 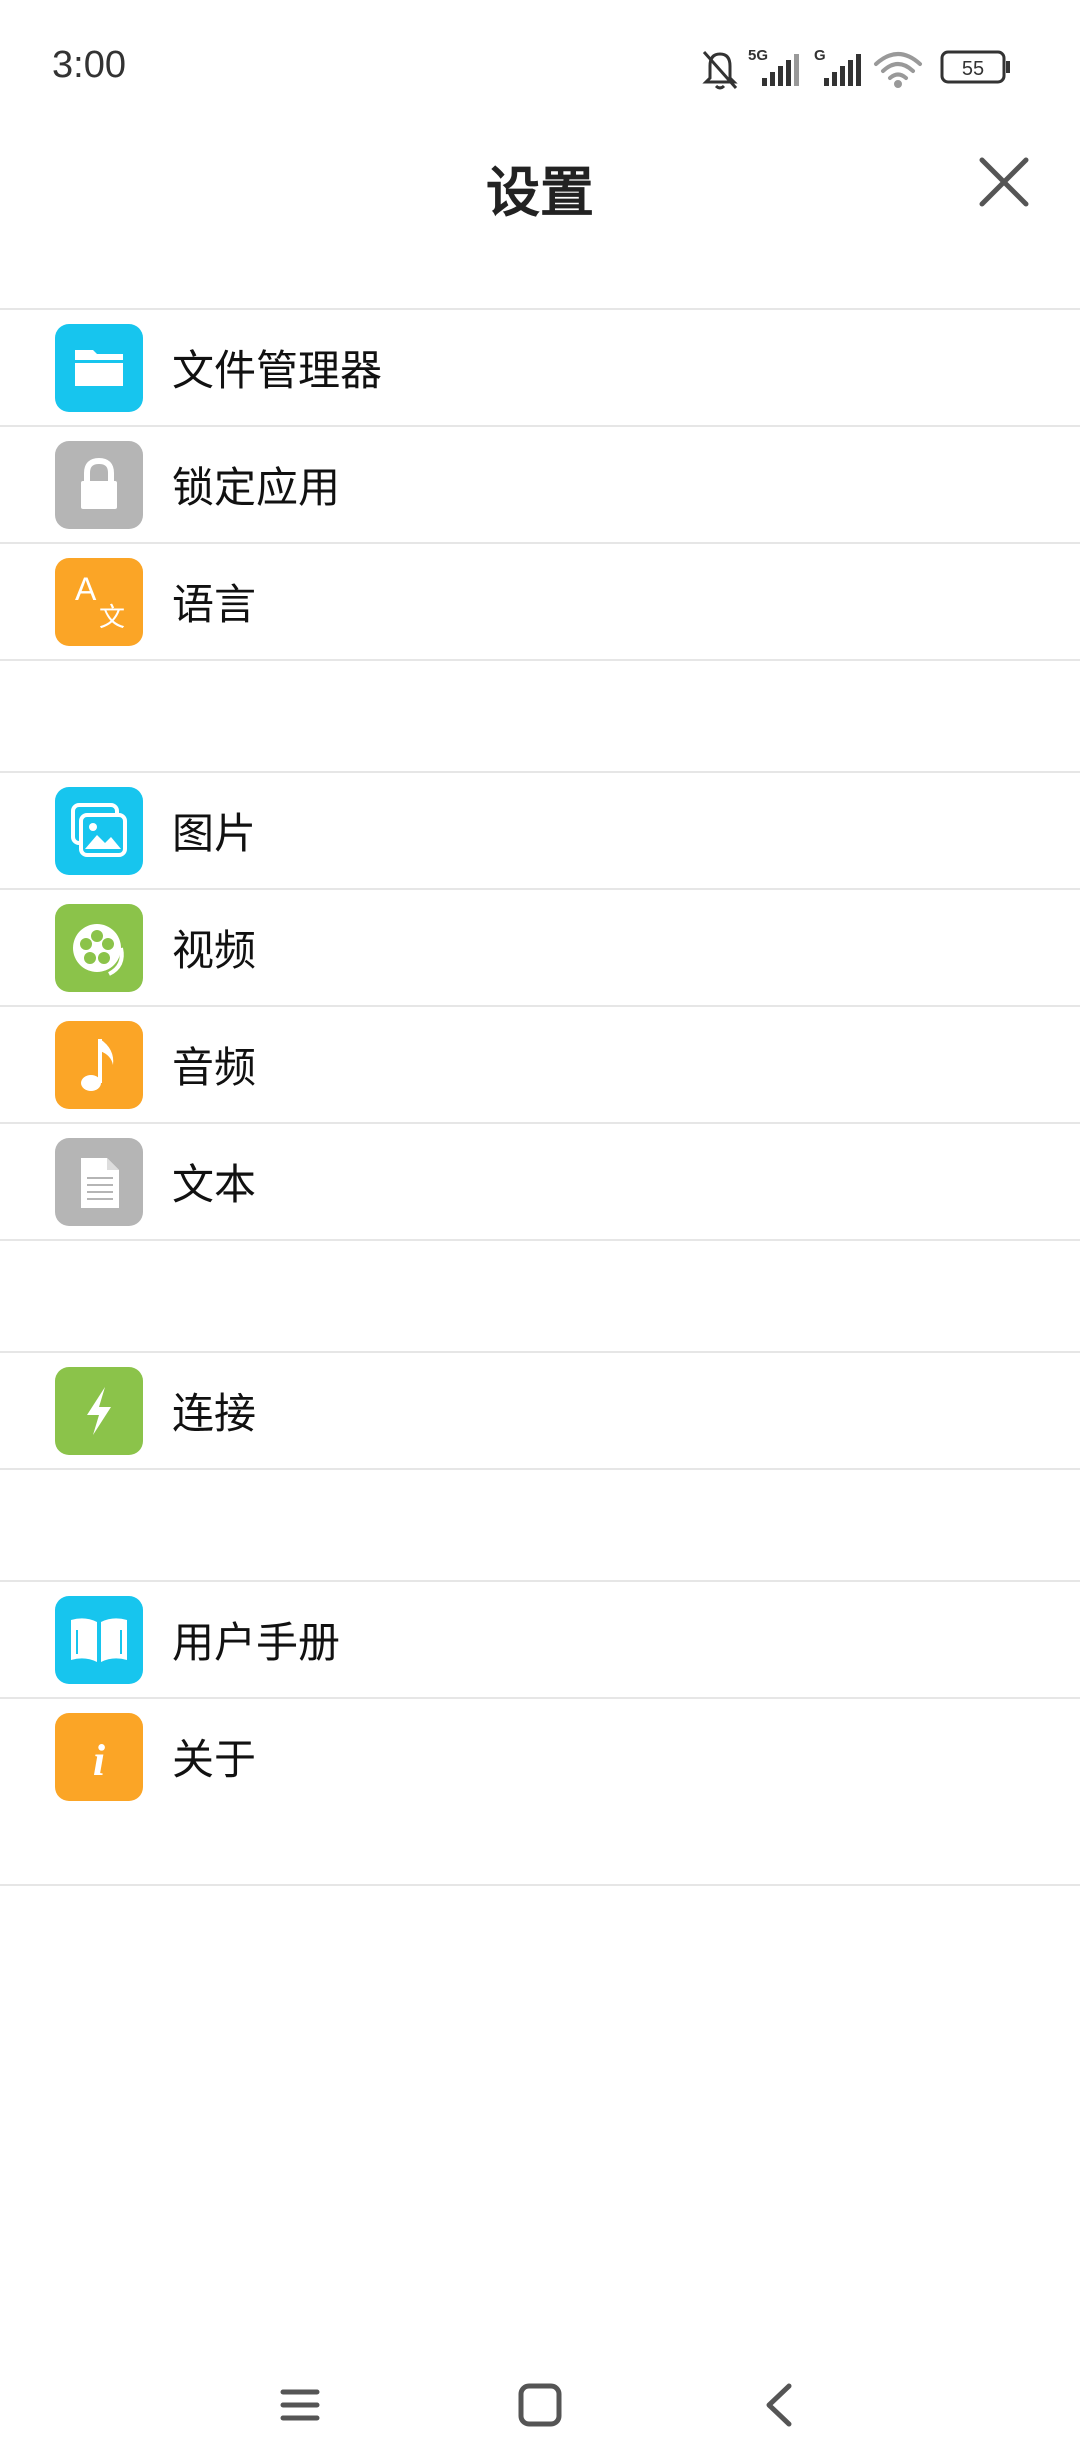 I want to click on music-note-icon, so click(x=99, y=1065).